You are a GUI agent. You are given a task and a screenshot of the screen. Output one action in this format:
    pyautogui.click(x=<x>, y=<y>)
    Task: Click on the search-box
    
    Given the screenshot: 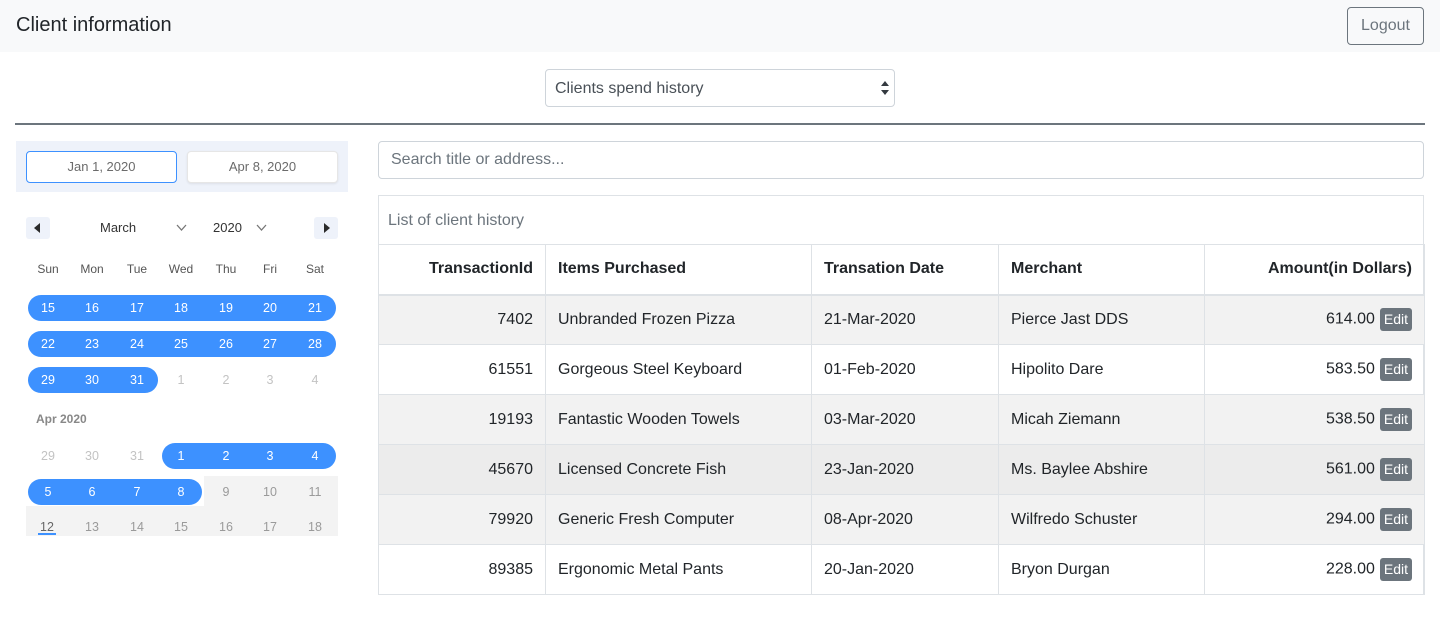 What is the action you would take?
    pyautogui.click(x=901, y=160)
    